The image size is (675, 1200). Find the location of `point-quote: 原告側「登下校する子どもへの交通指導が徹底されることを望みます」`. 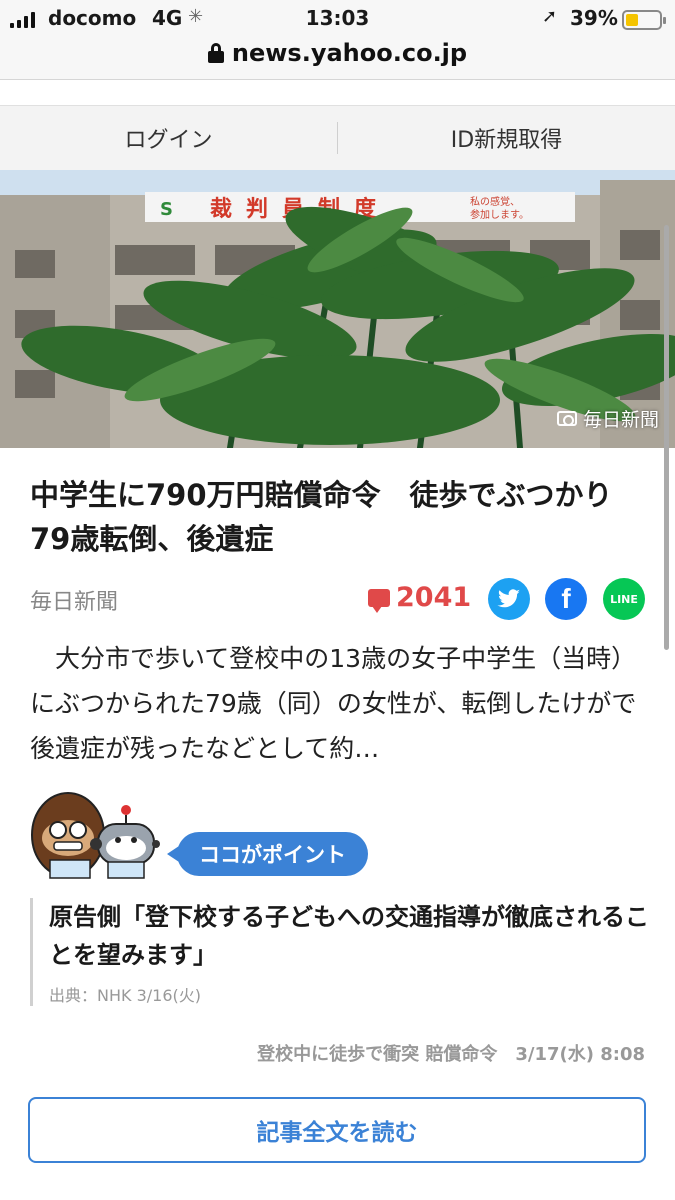

point-quote: 原告側「登下校する子どもへの交通指導が徹底されることを望みます」 is located at coordinates (349, 936).